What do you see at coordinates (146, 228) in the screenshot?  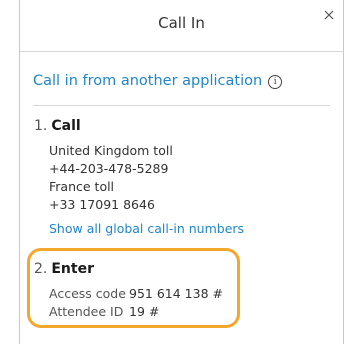 I see `show-all-numbers-link: Show all global call-in numbers` at bounding box center [146, 228].